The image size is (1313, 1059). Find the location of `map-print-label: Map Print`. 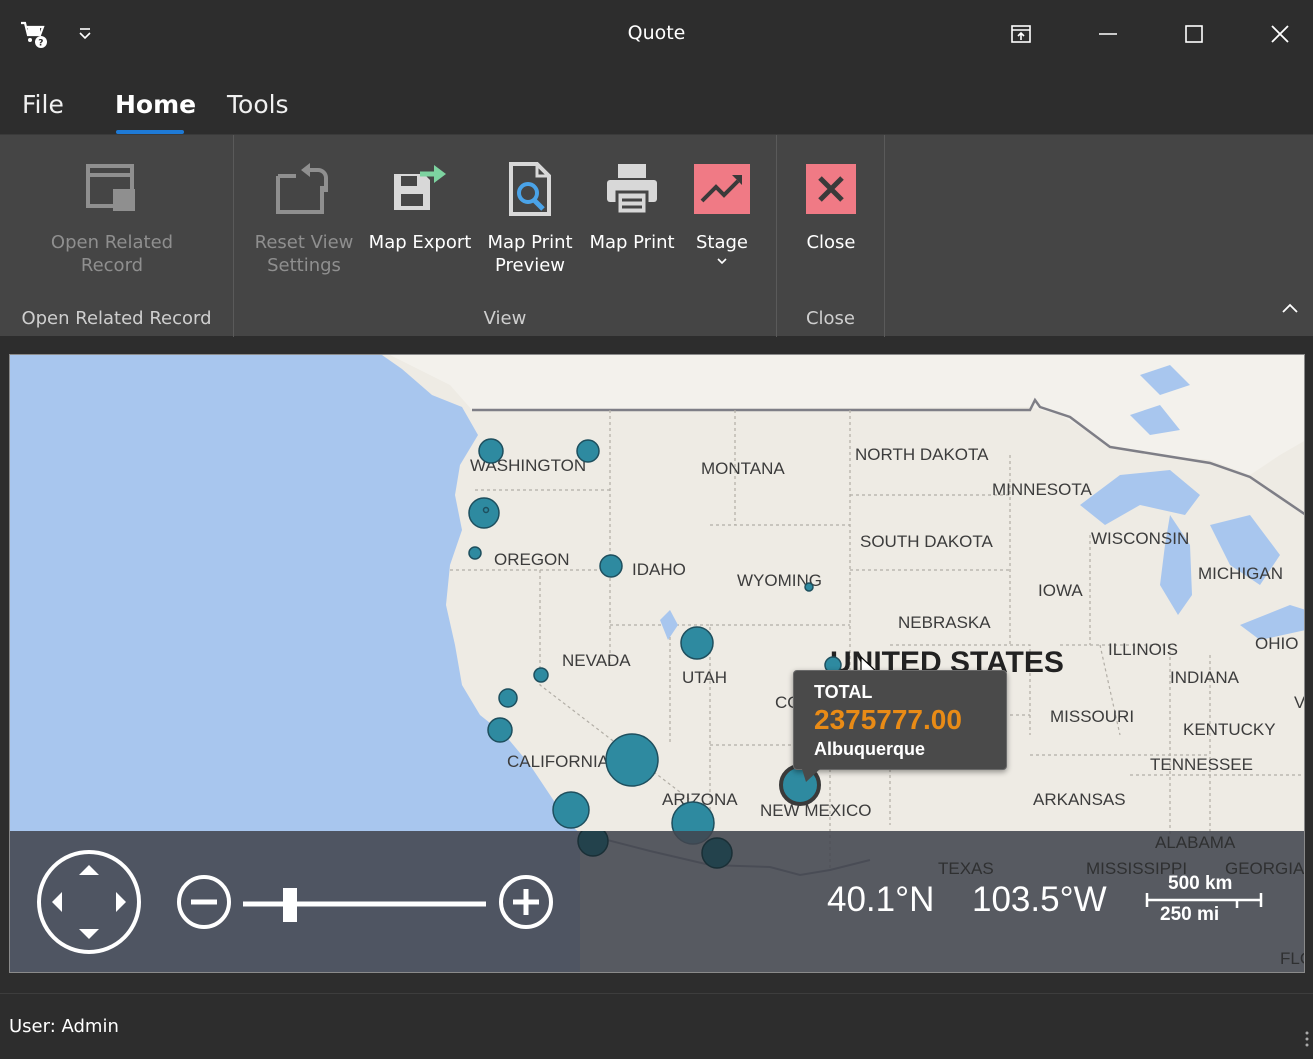

map-print-label: Map Print is located at coordinates (632, 242).